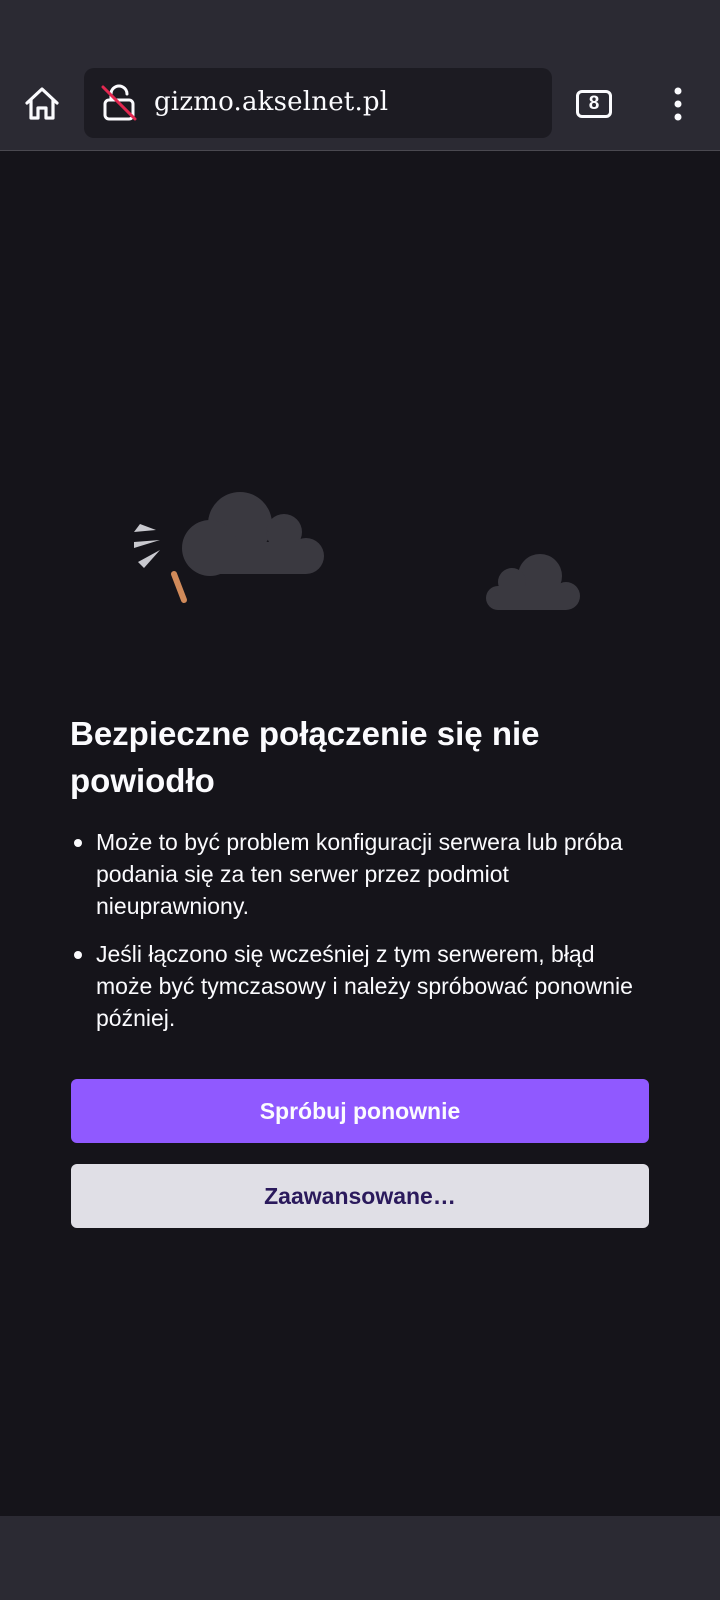 Image resolution: width=720 pixels, height=1600 pixels. What do you see at coordinates (253, 534) in the screenshot?
I see `large-cloud` at bounding box center [253, 534].